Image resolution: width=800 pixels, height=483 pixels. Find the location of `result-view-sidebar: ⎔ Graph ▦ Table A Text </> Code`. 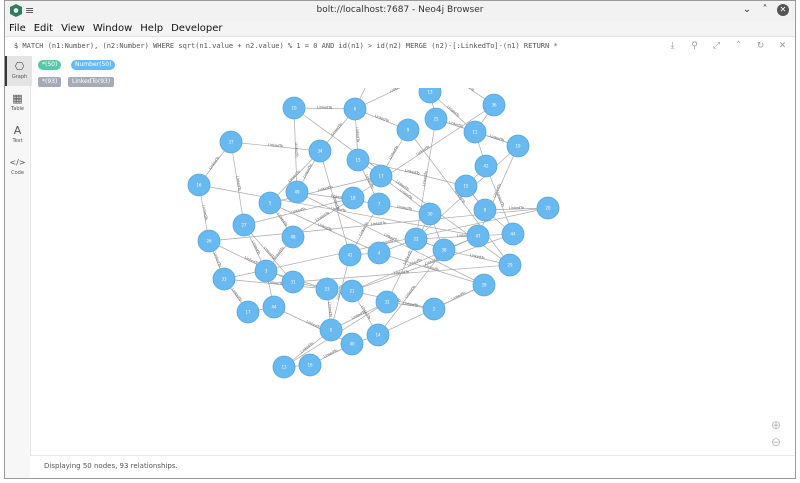

result-view-sidebar: ⎔ Graph ▦ Table A Text </> Code is located at coordinates (18, 267).